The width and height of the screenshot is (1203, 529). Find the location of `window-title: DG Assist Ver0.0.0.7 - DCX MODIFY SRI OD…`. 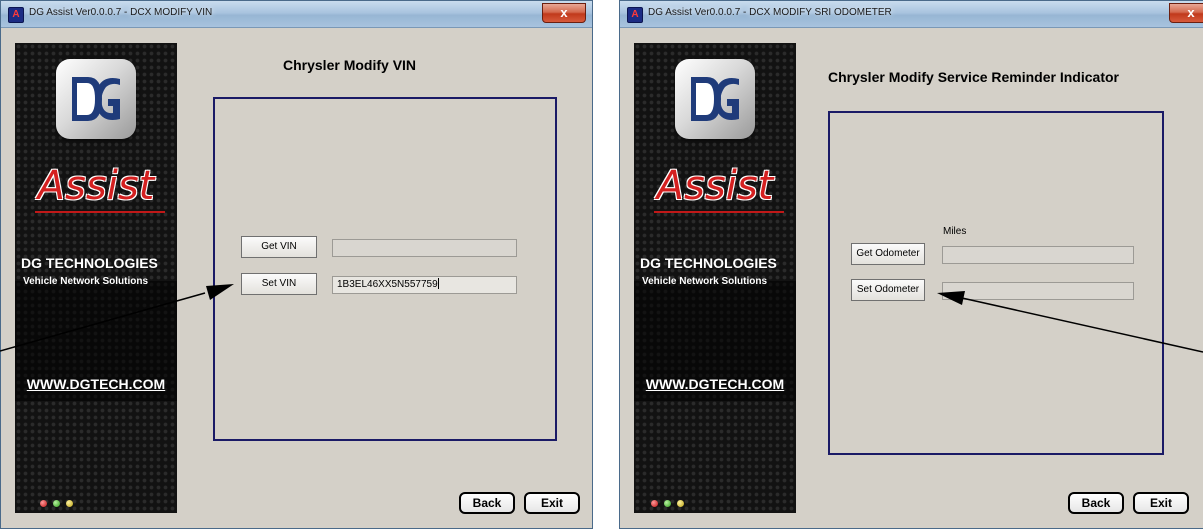

window-title: DG Assist Ver0.0.0.7 - DCX MODIFY SRI OD… is located at coordinates (770, 12).